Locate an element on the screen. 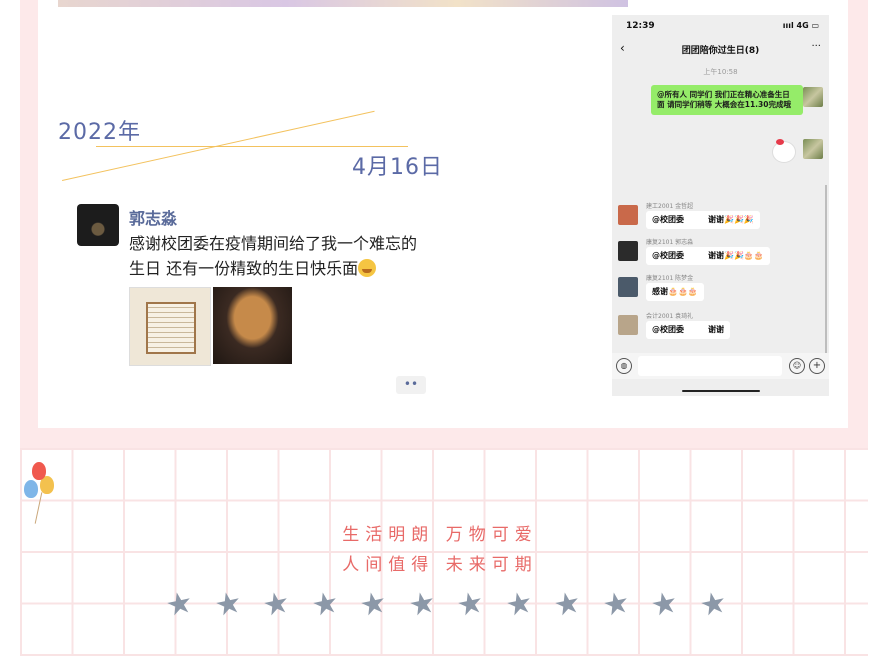  post-photo-card is located at coordinates (170, 326).